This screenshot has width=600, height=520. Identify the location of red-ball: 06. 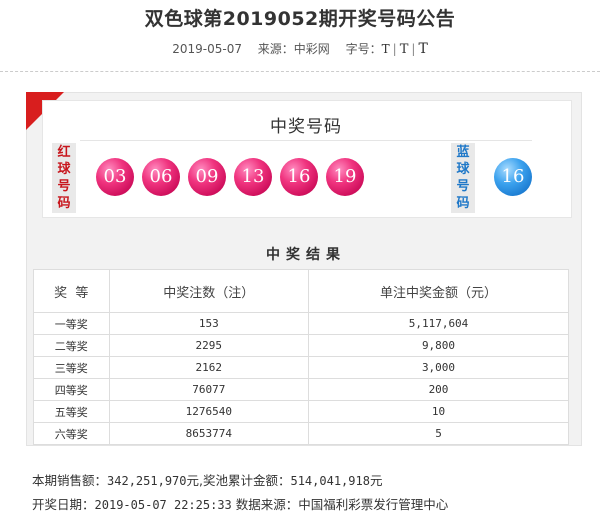
(161, 177).